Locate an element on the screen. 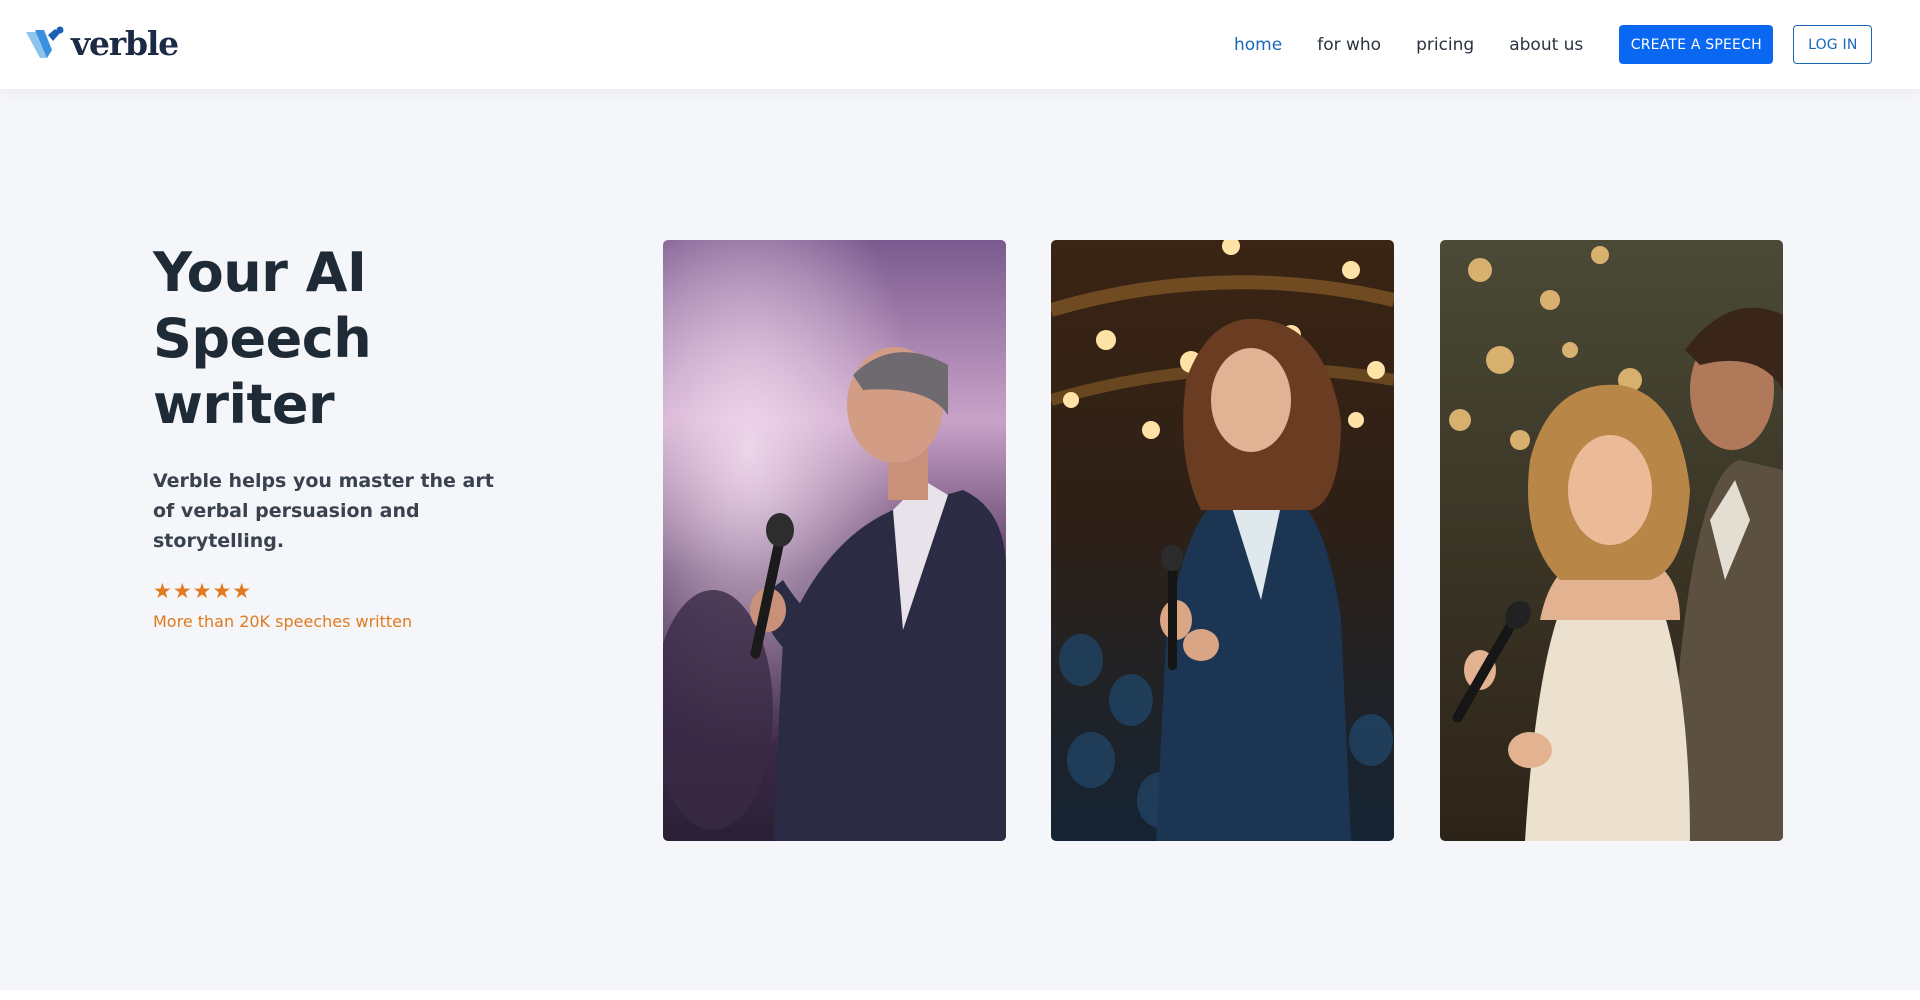 The height and width of the screenshot is (1000, 1920). brand-name: verble is located at coordinates (125, 43).